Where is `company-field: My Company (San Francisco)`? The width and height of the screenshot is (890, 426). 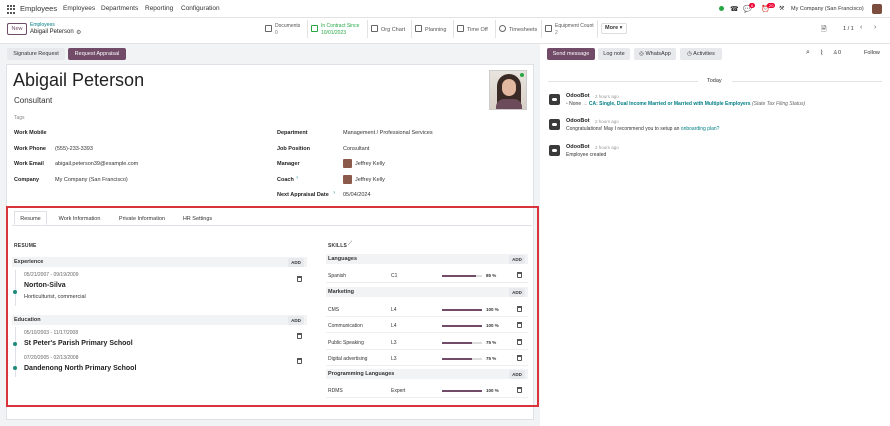
company-field: My Company (San Francisco) is located at coordinates (91, 180).